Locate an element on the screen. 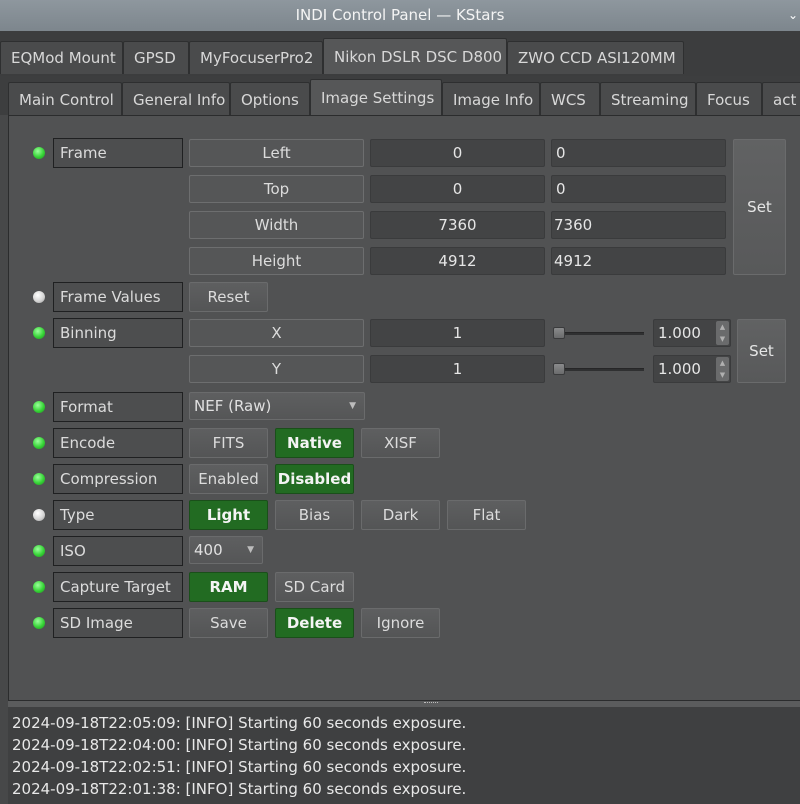  sd-ignore-button: Ignore is located at coordinates (400, 623).